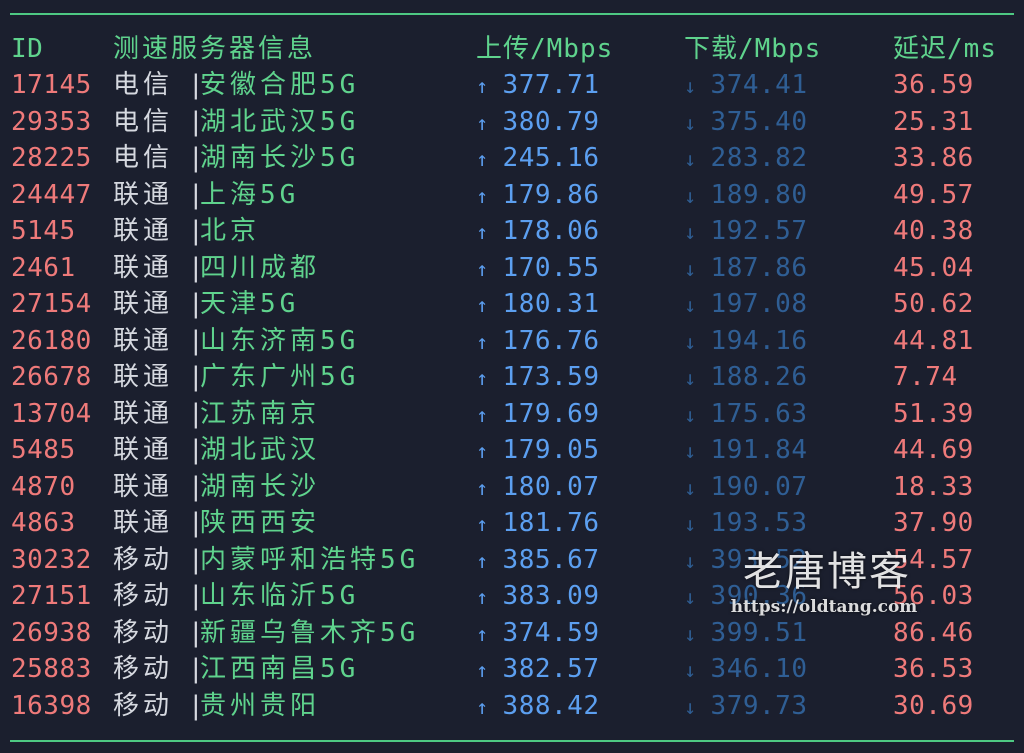 This screenshot has height=753, width=1024. Describe the element at coordinates (933, 121) in the screenshot. I see `latency-value: 25.31` at that location.